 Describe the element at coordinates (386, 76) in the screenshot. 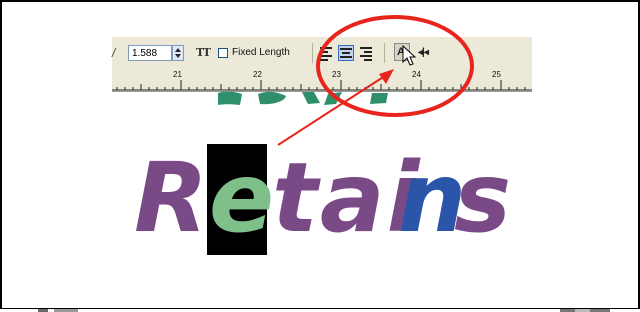

I see `annotation-arrow-head` at that location.